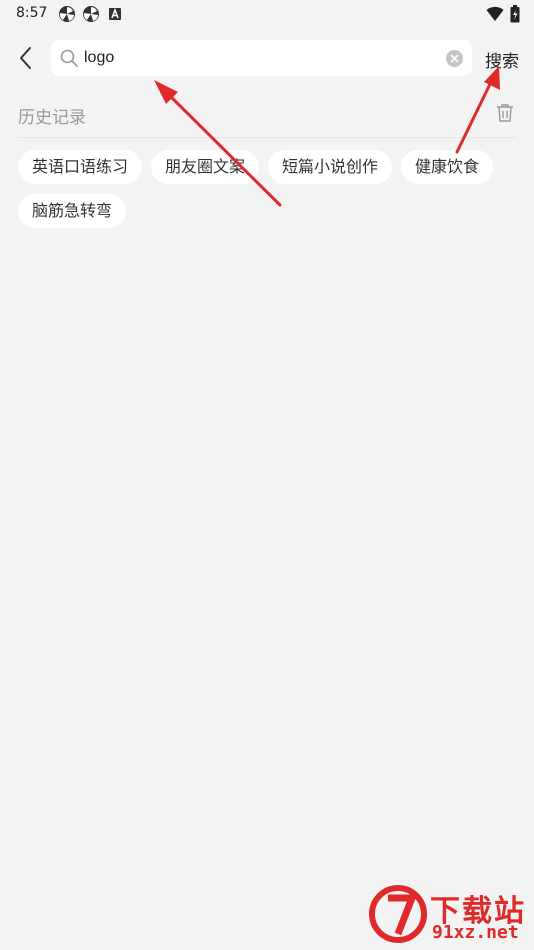 The image size is (534, 950). Describe the element at coordinates (495, 13) in the screenshot. I see `wifi-icon` at that location.